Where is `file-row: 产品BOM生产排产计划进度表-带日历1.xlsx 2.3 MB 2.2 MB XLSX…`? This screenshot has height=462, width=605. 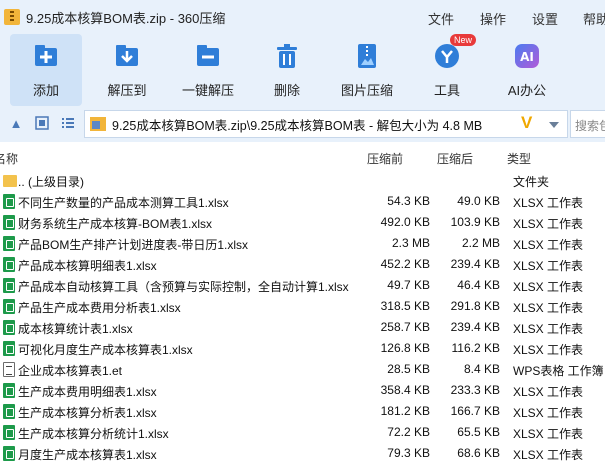 file-row: 产品BOM生产排产计划进度表-带日历1.xlsx 2.3 MB 2.2 MB XLSX… is located at coordinates (302, 243).